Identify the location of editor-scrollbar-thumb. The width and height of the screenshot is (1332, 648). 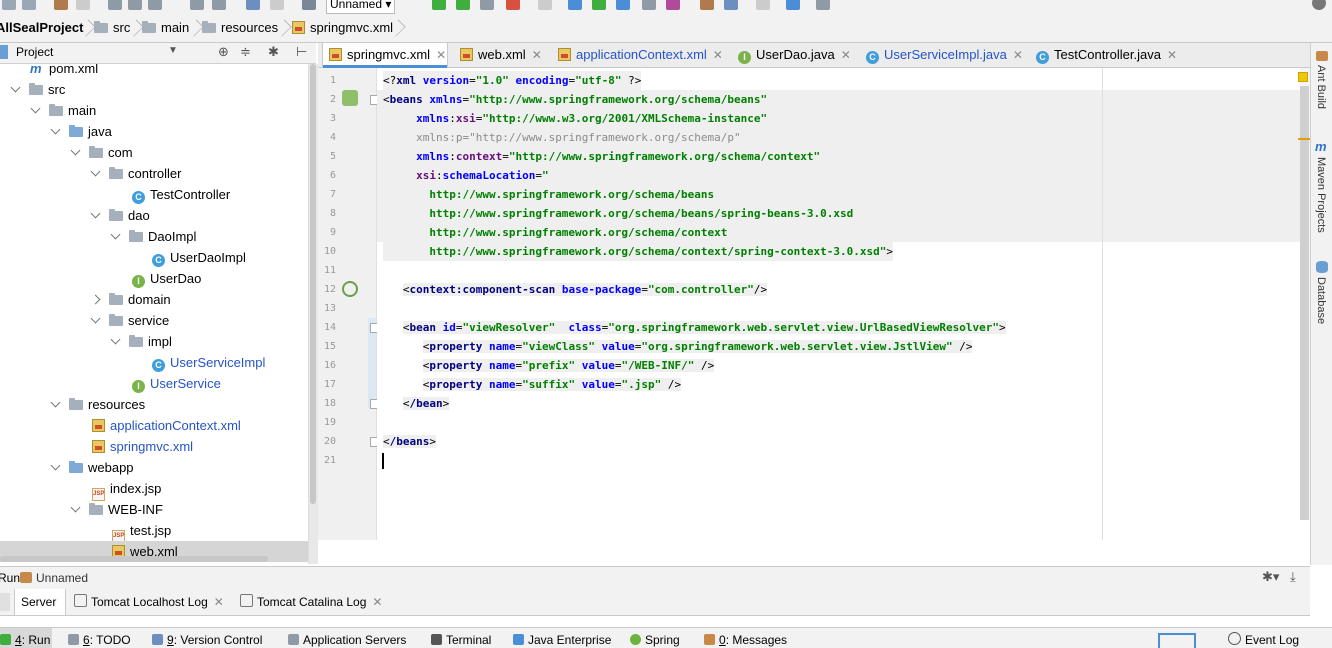
(1304, 303).